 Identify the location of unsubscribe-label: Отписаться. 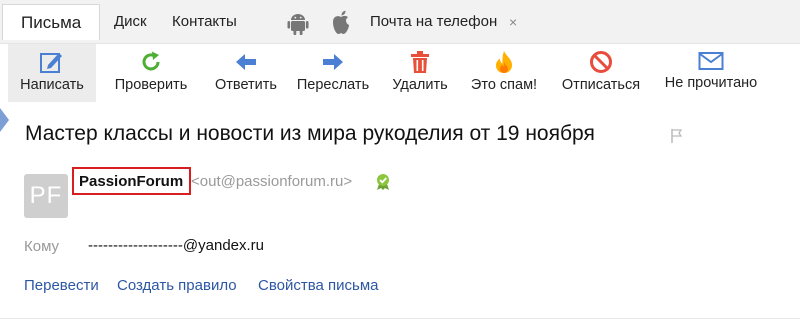
(601, 85).